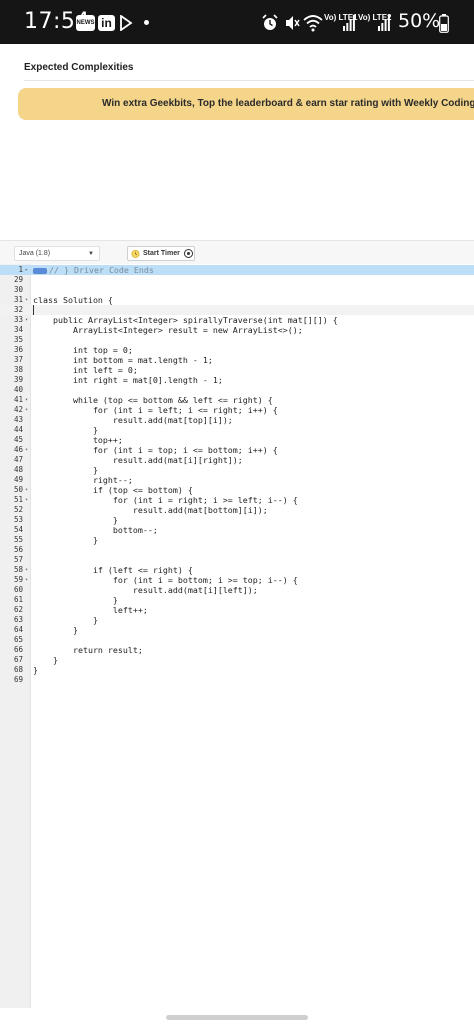 The image size is (474, 1027). What do you see at coordinates (57, 253) in the screenshot?
I see `language-select: Java (1.8) ▼` at bounding box center [57, 253].